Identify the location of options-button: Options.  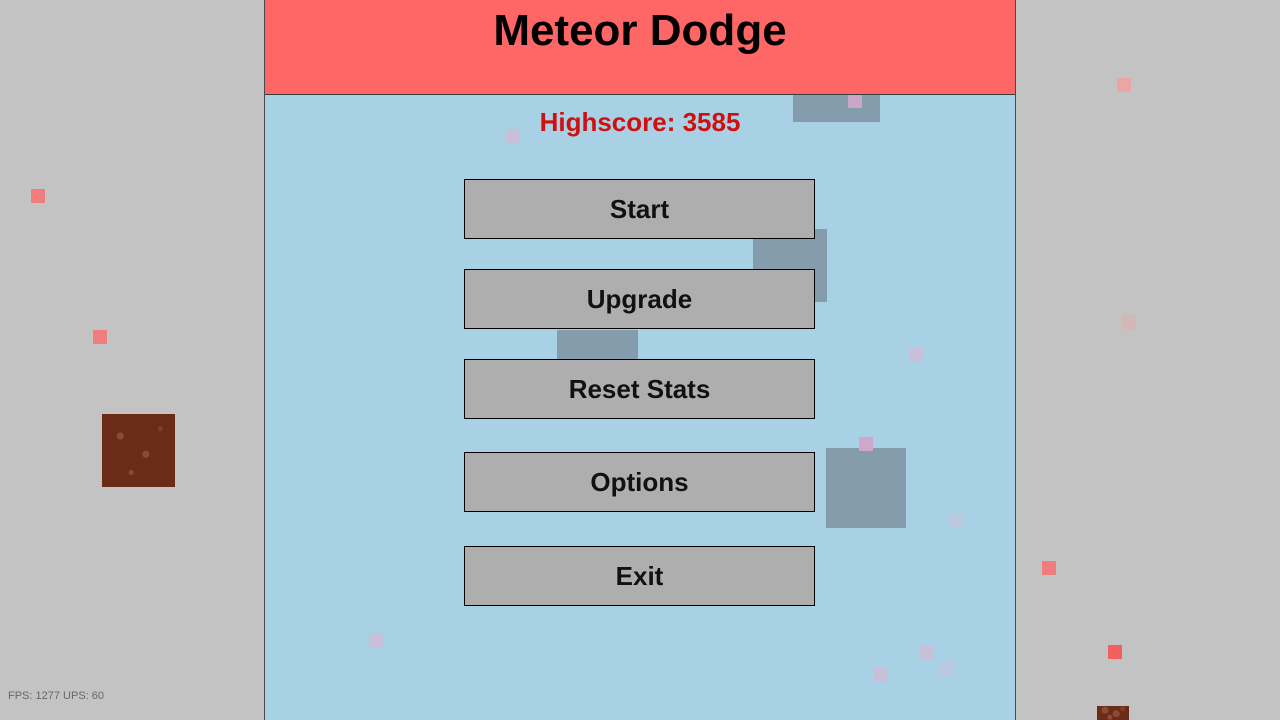
(639, 482).